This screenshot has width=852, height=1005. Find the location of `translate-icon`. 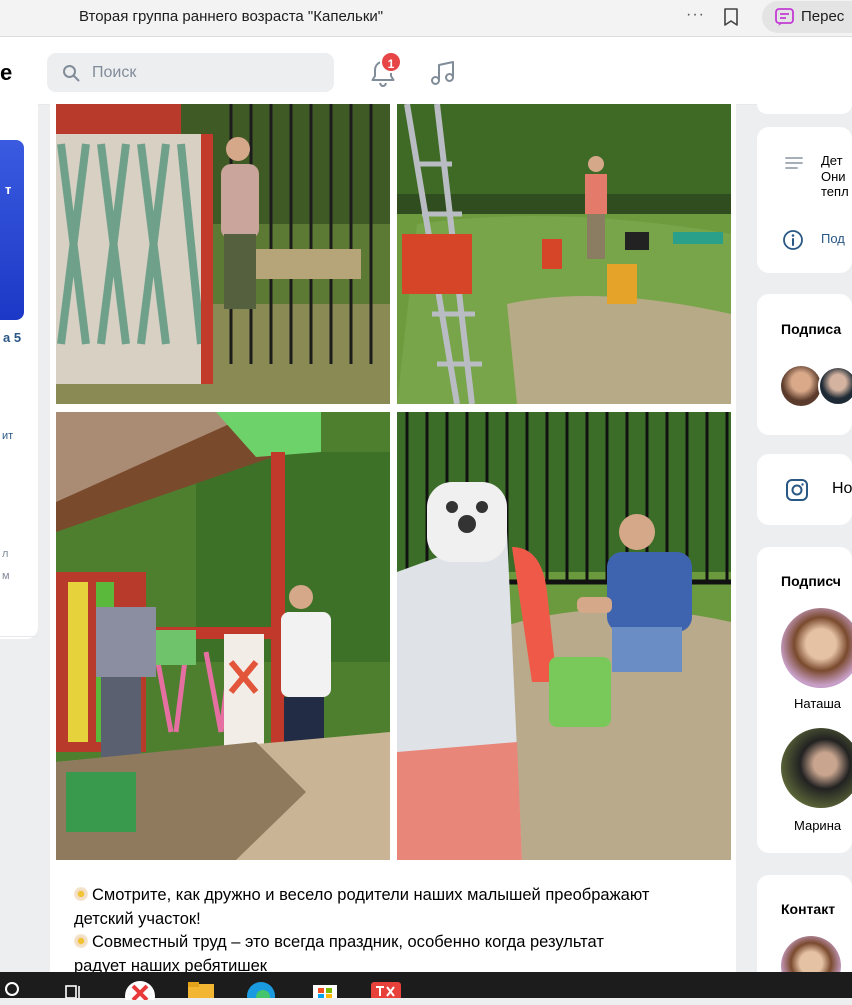

translate-icon is located at coordinates (785, 19).